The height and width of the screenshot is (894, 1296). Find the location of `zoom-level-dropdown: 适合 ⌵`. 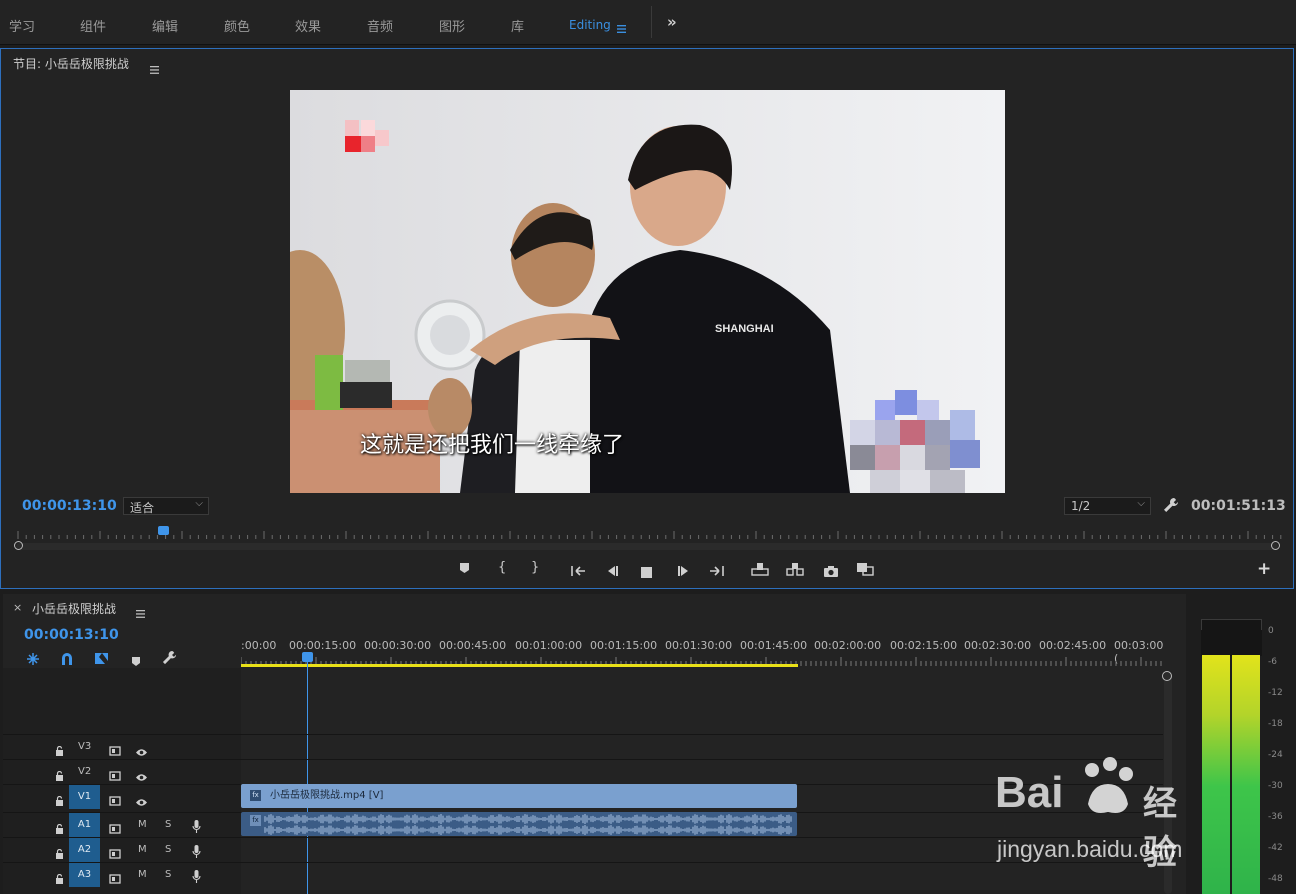

zoom-level-dropdown: 适合 ⌵ is located at coordinates (166, 506).